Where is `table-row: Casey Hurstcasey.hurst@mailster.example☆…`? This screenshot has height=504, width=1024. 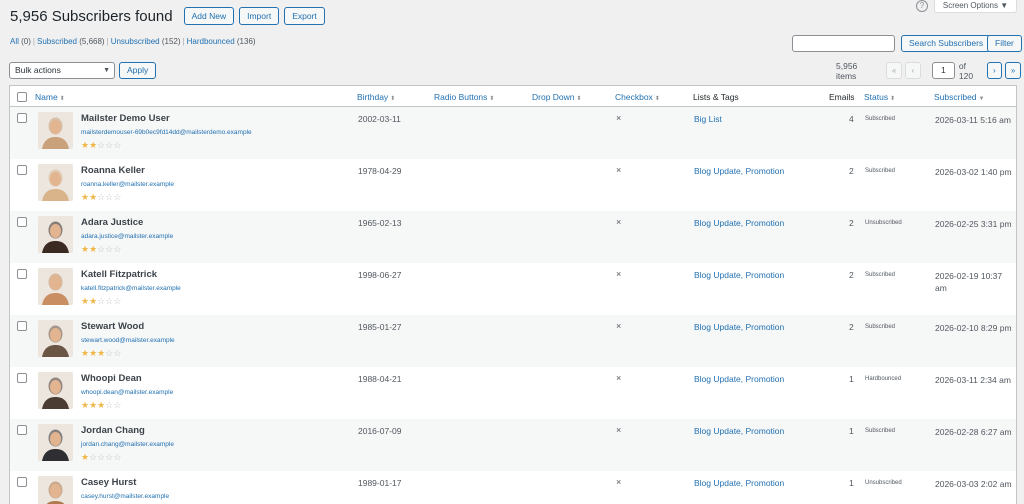 table-row: Casey Hurstcasey.hurst@mailster.example☆… is located at coordinates (513, 487).